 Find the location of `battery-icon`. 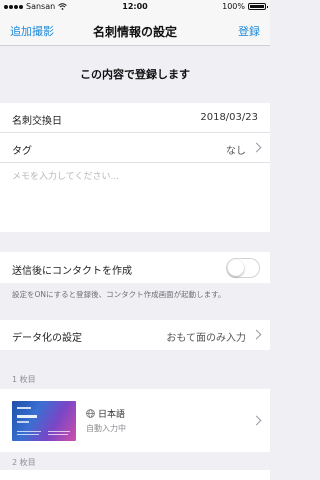

battery-icon is located at coordinates (258, 6).